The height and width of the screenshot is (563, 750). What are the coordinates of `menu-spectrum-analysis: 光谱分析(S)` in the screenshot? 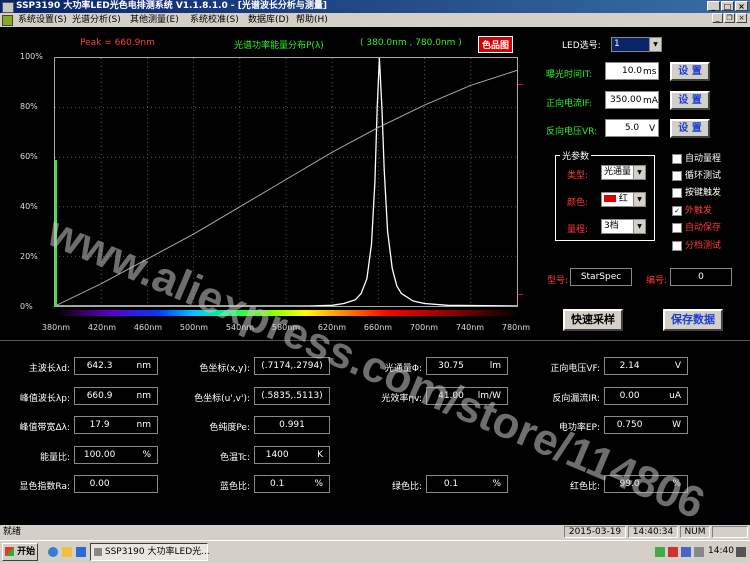 It's located at (96, 20).